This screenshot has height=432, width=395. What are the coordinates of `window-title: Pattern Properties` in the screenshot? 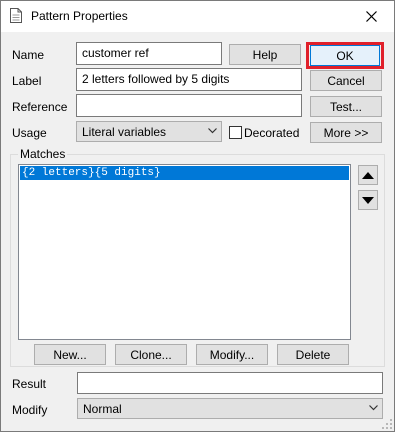 It's located at (79, 16).